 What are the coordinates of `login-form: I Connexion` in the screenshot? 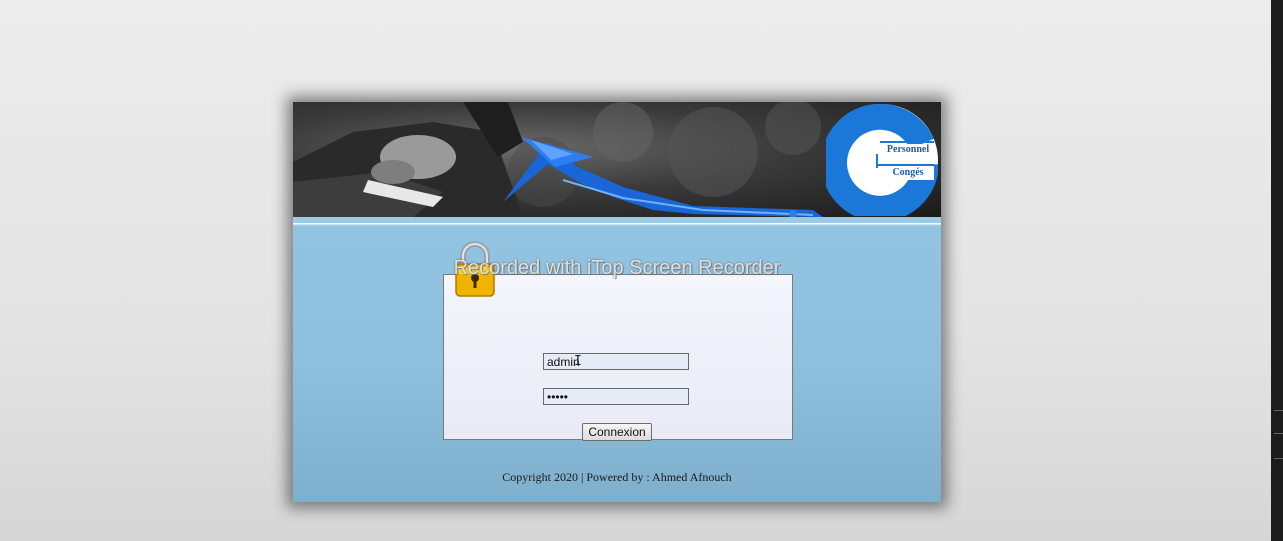 It's located at (618, 357).